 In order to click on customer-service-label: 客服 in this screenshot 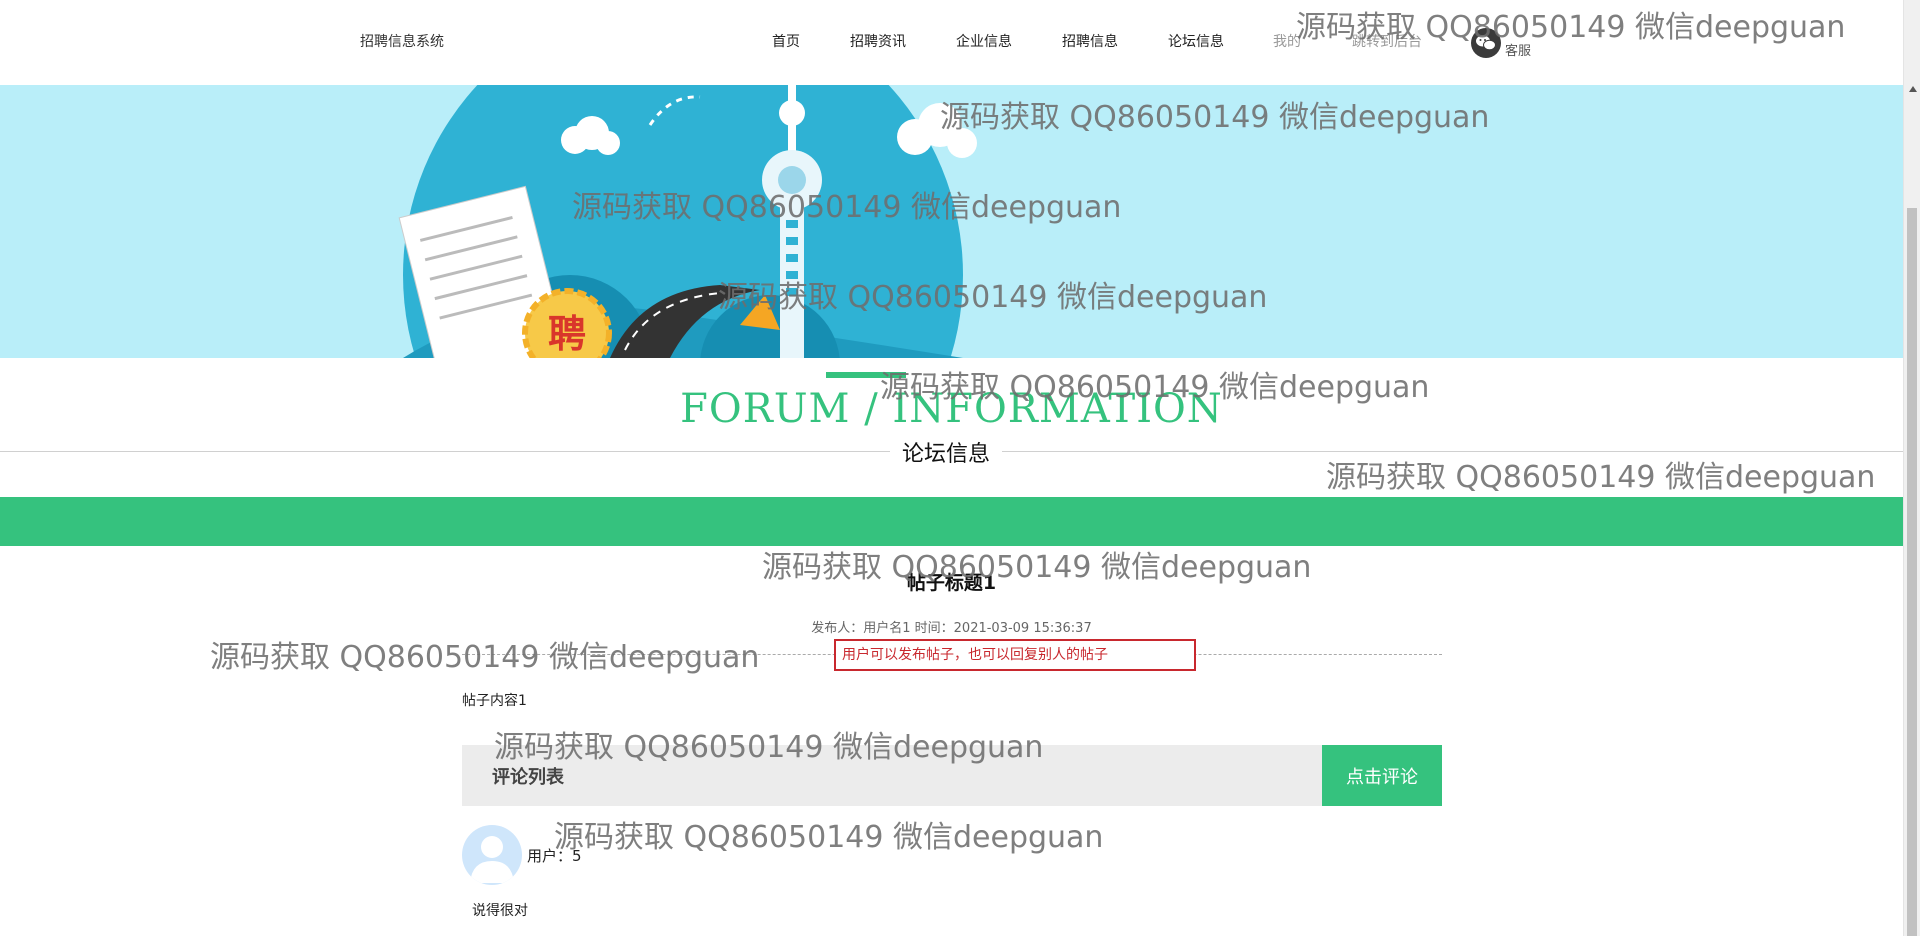, I will do `click(1518, 51)`.